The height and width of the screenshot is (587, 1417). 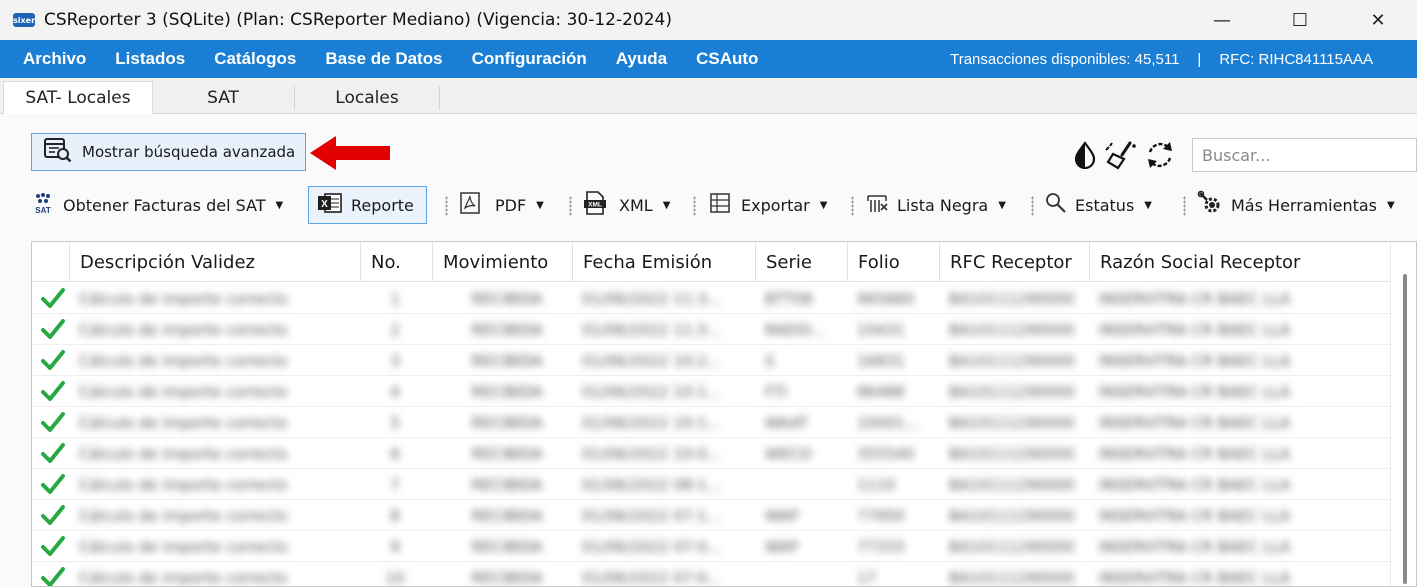 What do you see at coordinates (24, 20) in the screenshot?
I see `app-logo-icon: sixer` at bounding box center [24, 20].